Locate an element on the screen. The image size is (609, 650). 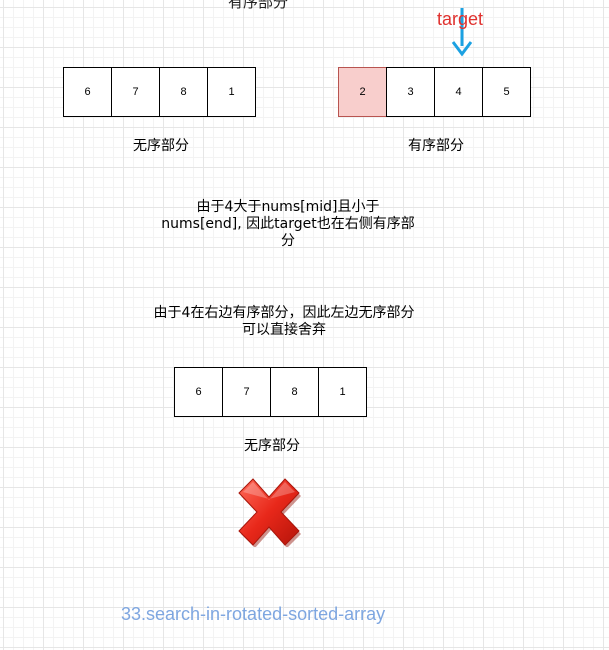
unsorted-array: 6 7 8 1 is located at coordinates (159, 92).